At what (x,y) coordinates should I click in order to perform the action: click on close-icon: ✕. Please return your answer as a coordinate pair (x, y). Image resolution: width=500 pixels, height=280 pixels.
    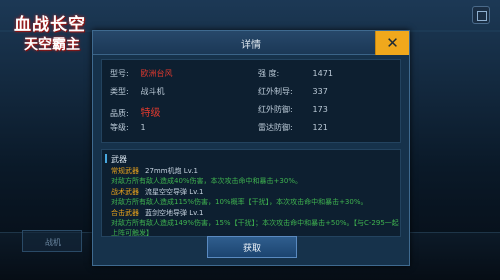
    Looking at the image, I should click on (392, 42).